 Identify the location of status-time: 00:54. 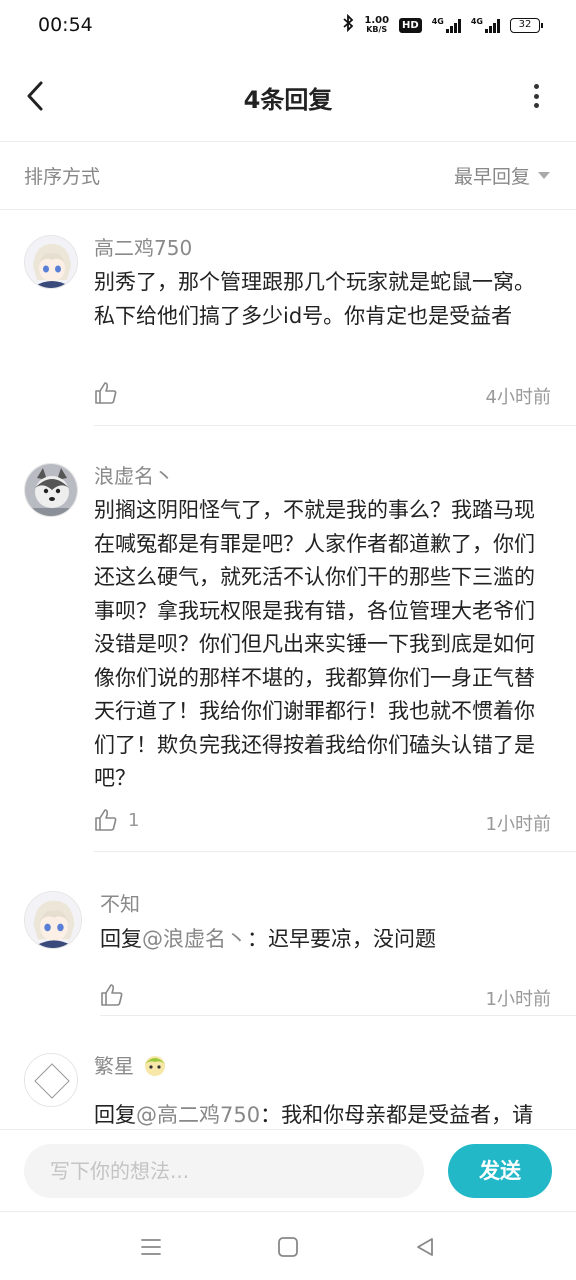
(65, 25).